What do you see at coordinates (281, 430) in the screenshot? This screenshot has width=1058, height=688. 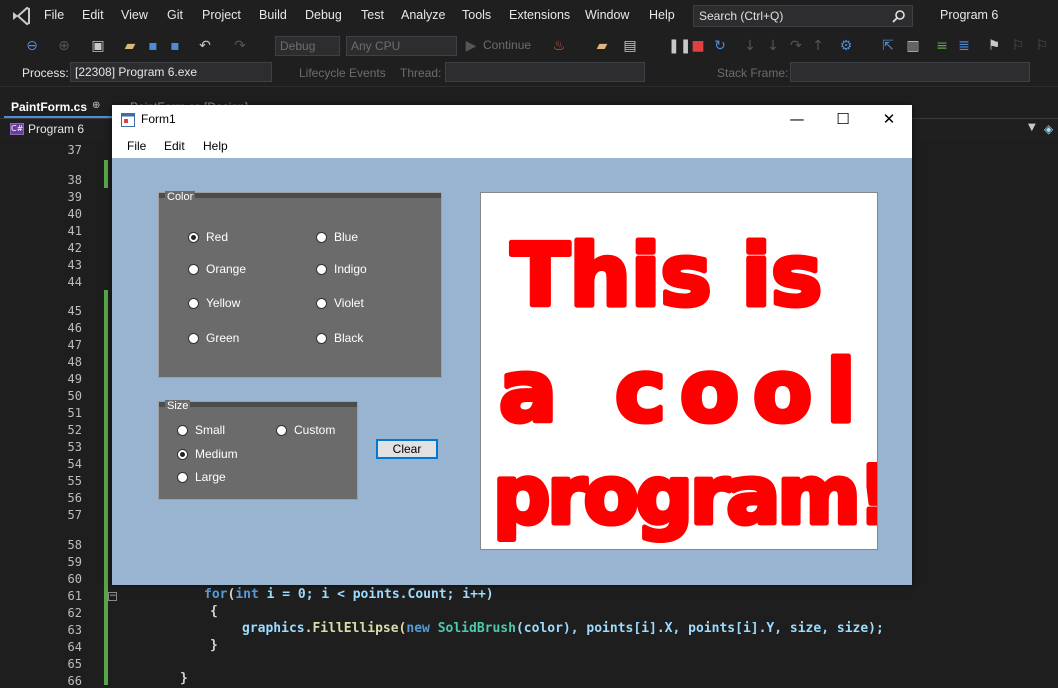 I see `radio-custom-circle` at bounding box center [281, 430].